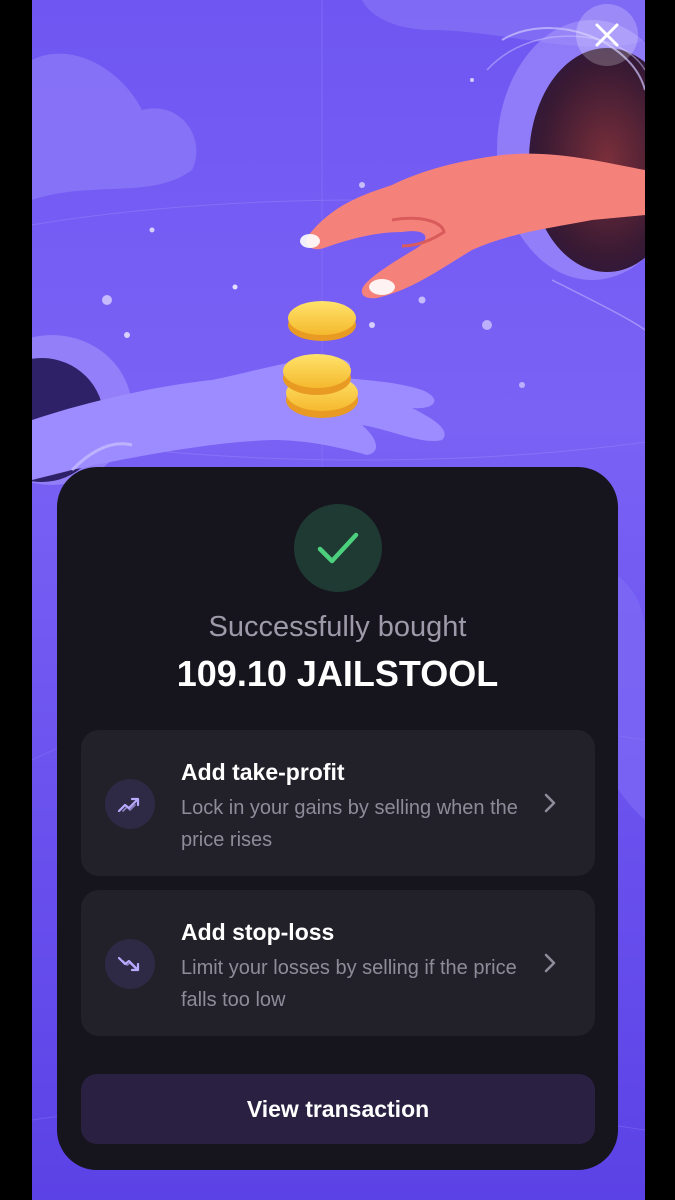 This screenshot has height=1200, width=675. What do you see at coordinates (337, 627) in the screenshot?
I see `success-subtitle: Successfully bought` at bounding box center [337, 627].